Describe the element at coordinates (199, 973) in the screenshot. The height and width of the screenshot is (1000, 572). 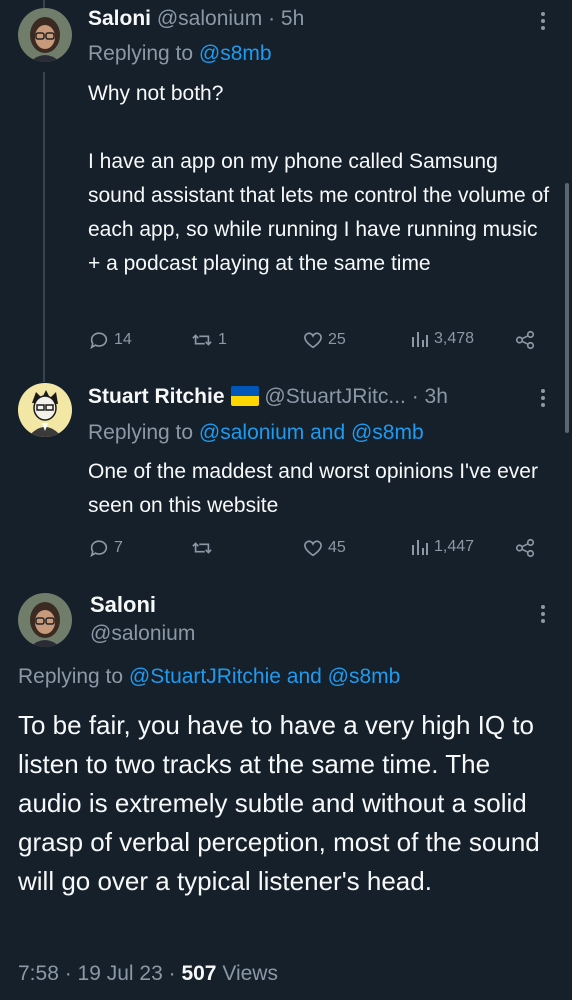
I see `views-count: 507` at that location.